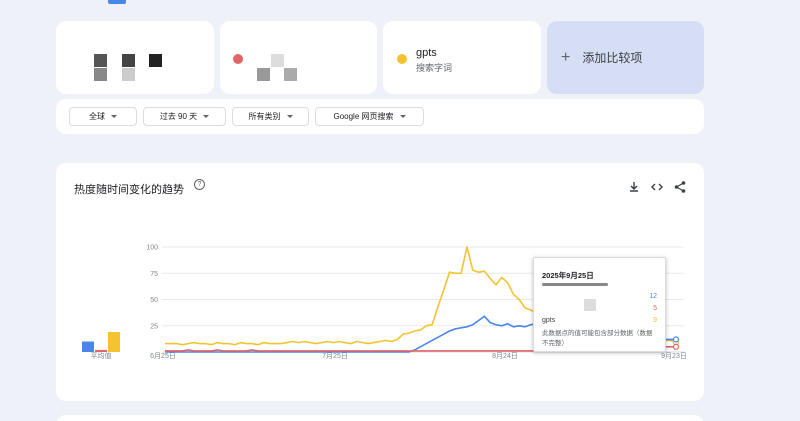 The image size is (800, 421). What do you see at coordinates (101, 355) in the screenshot?
I see `average-label: 平均值` at bounding box center [101, 355].